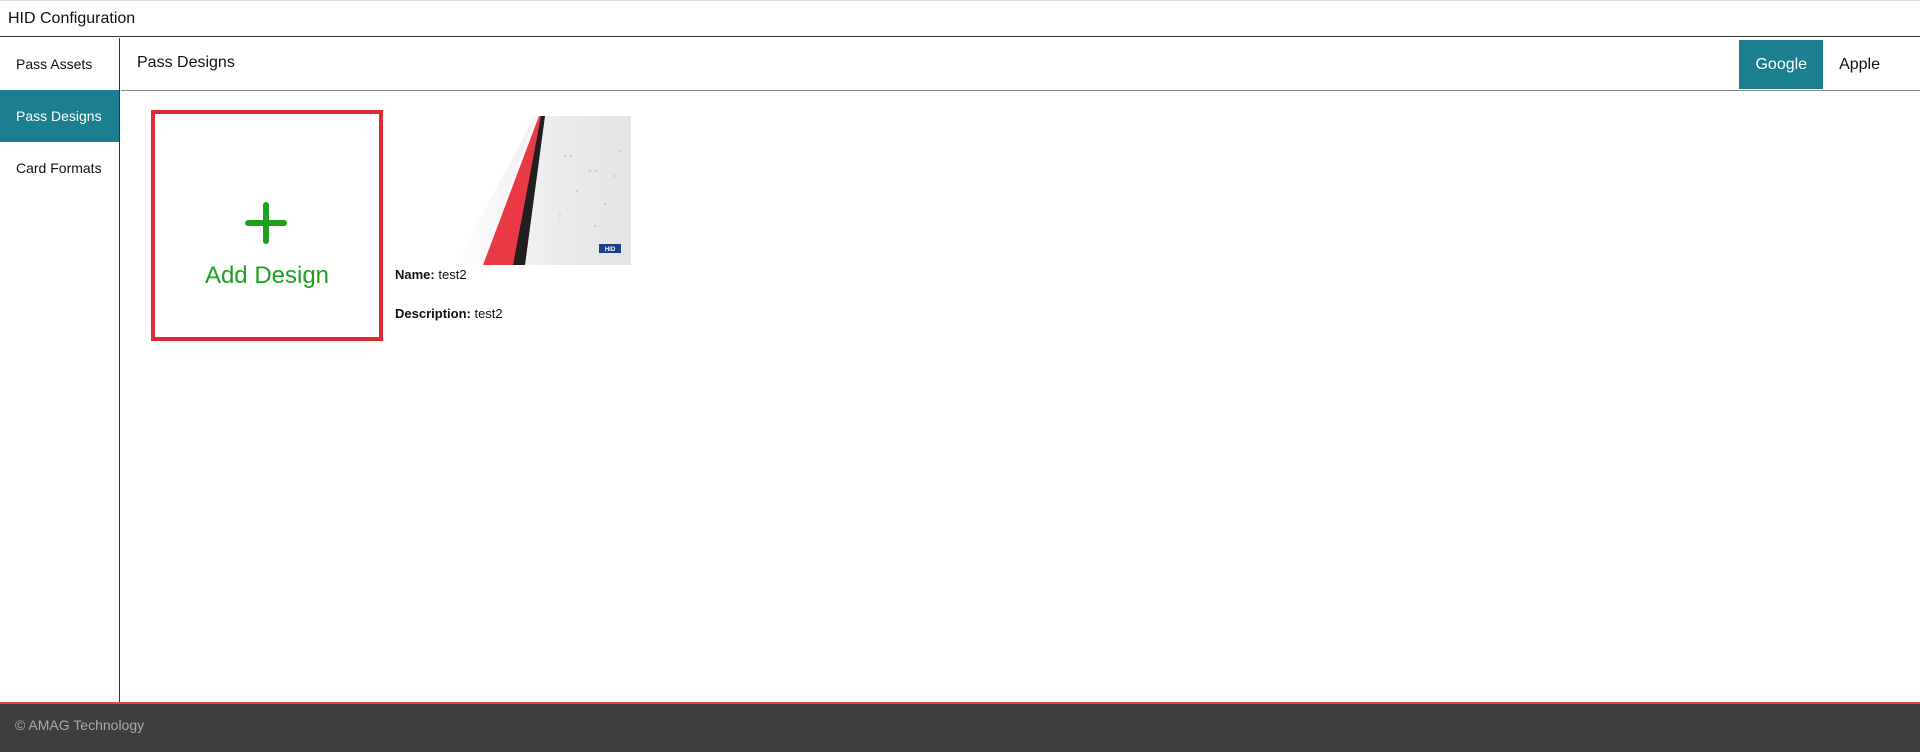  I want to click on design-description-label: Description:, so click(433, 313).